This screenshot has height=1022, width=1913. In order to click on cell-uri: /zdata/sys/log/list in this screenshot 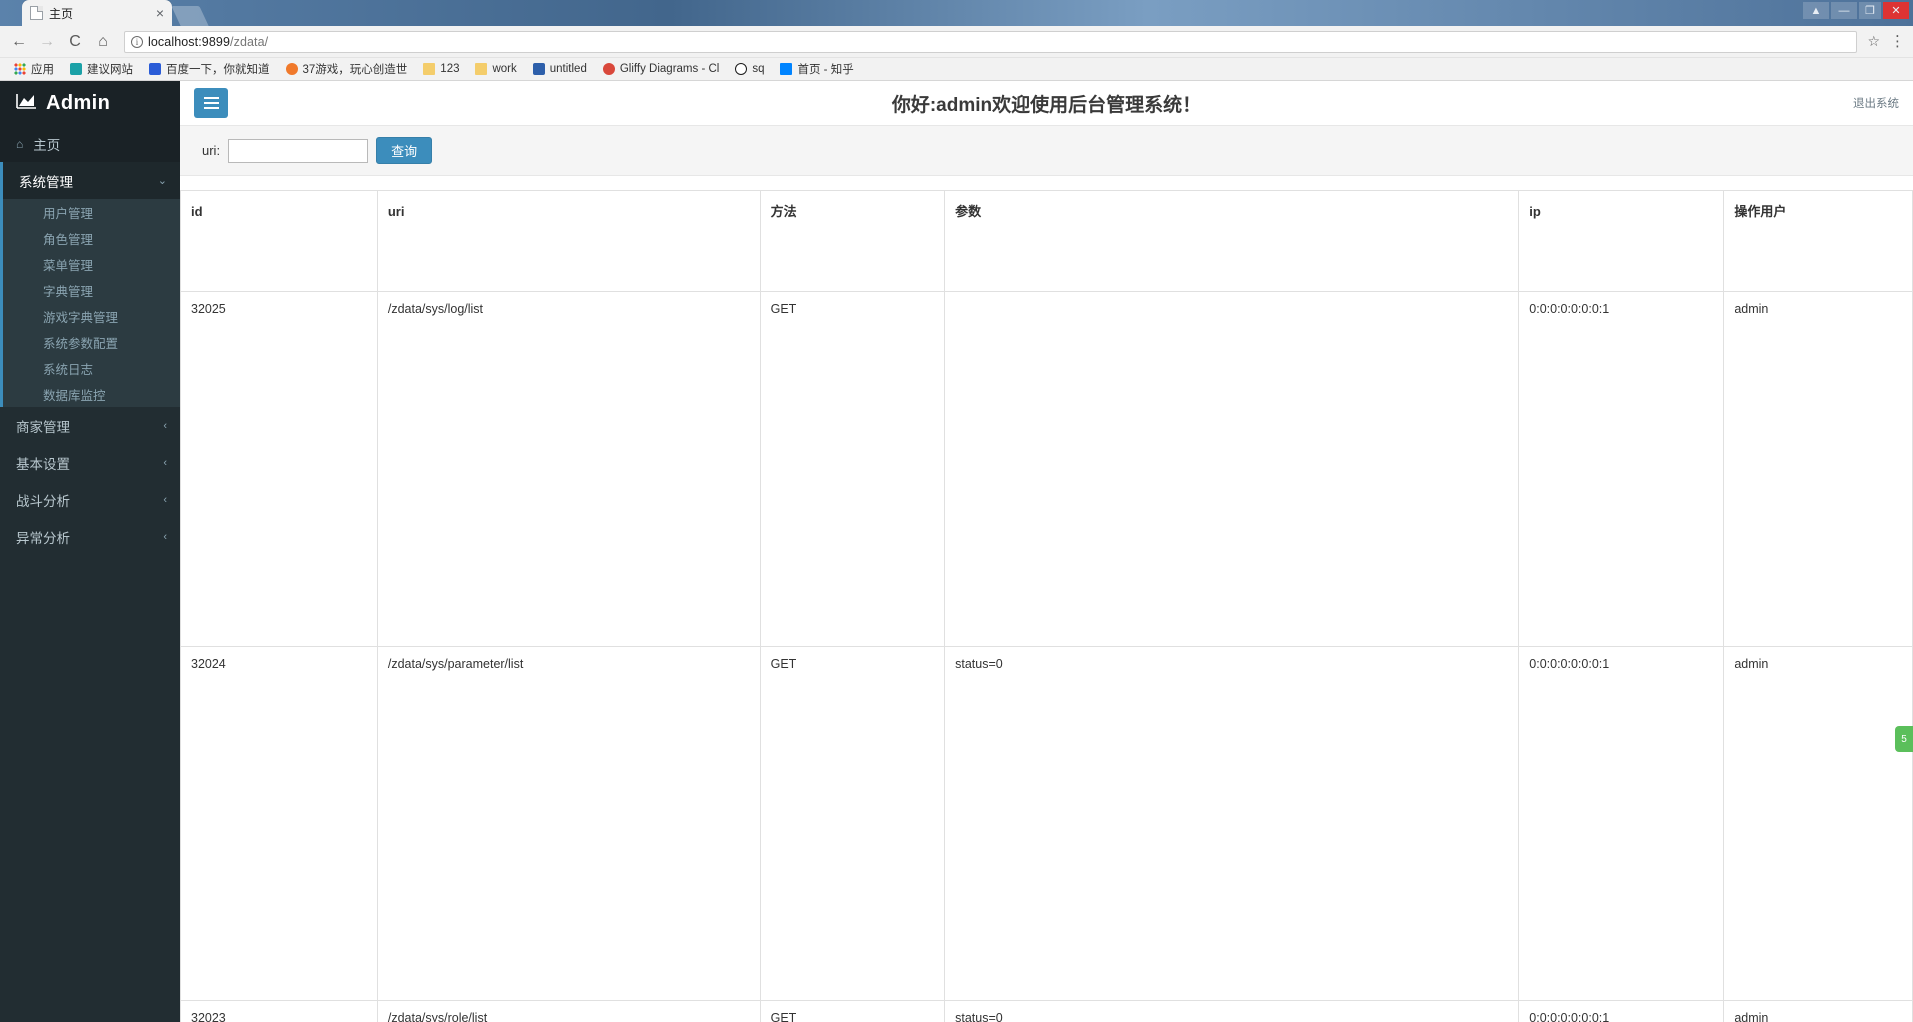, I will do `click(568, 469)`.